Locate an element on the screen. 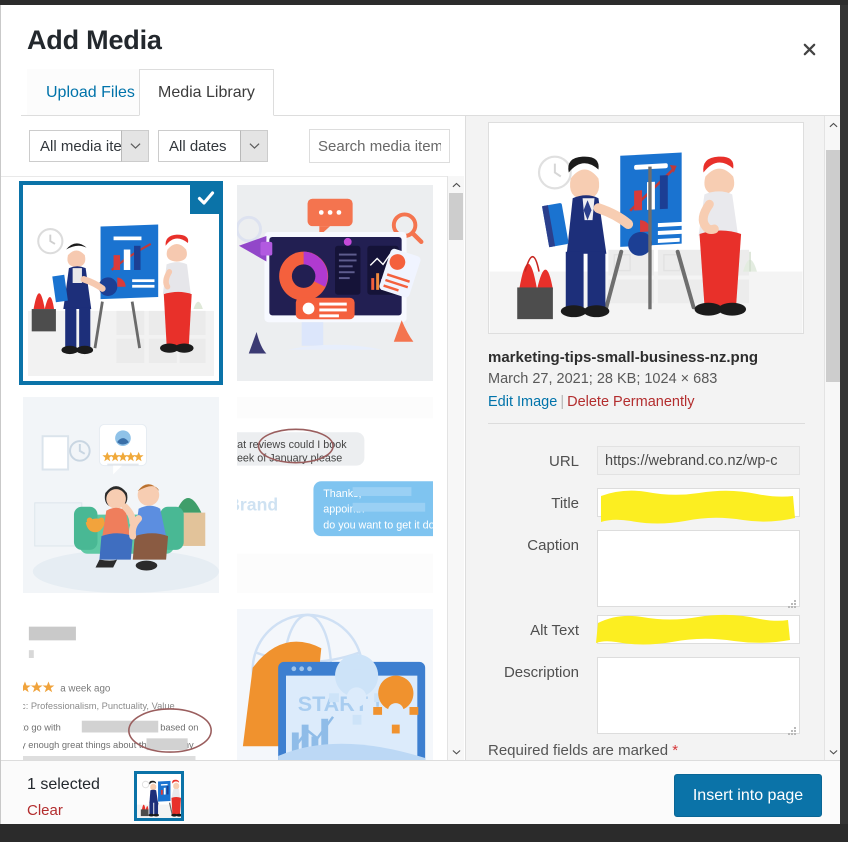  date-filter-select: All dates is located at coordinates (213, 146).